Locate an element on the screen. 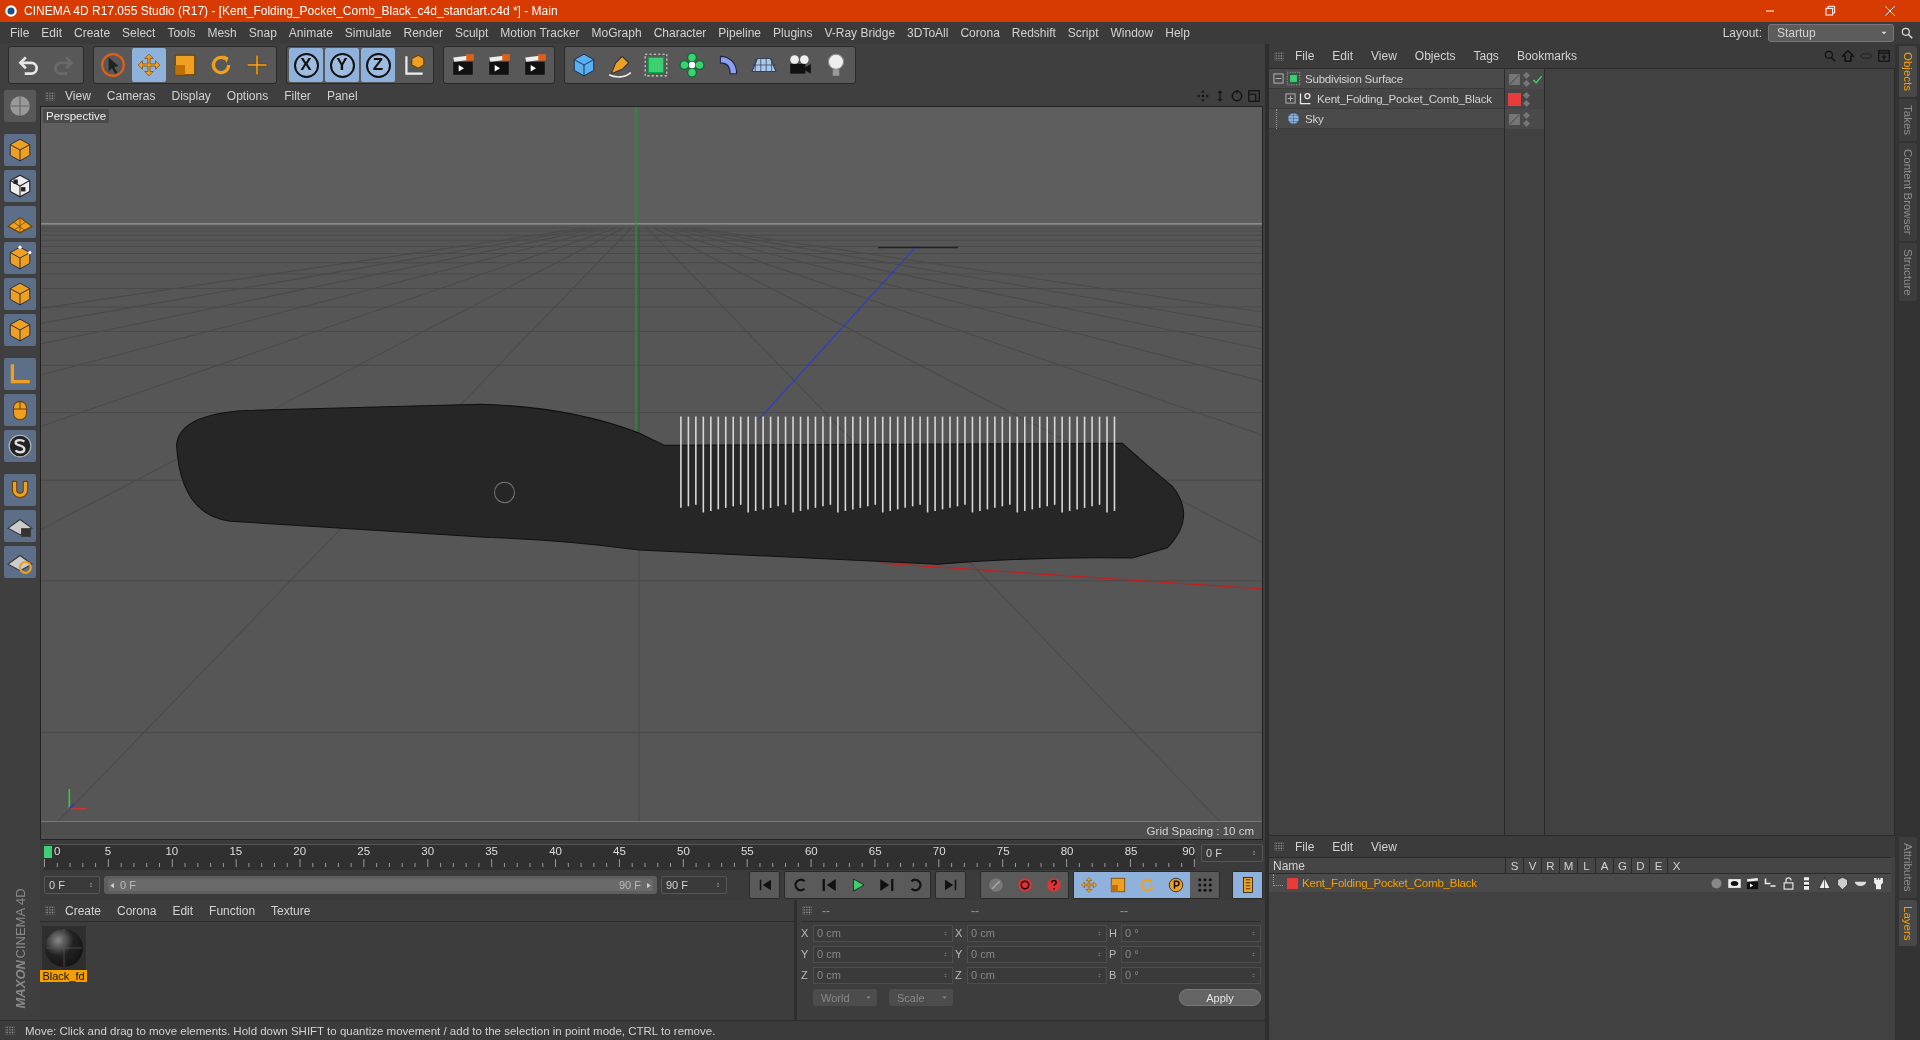  menu-item: Pipeline is located at coordinates (740, 33).